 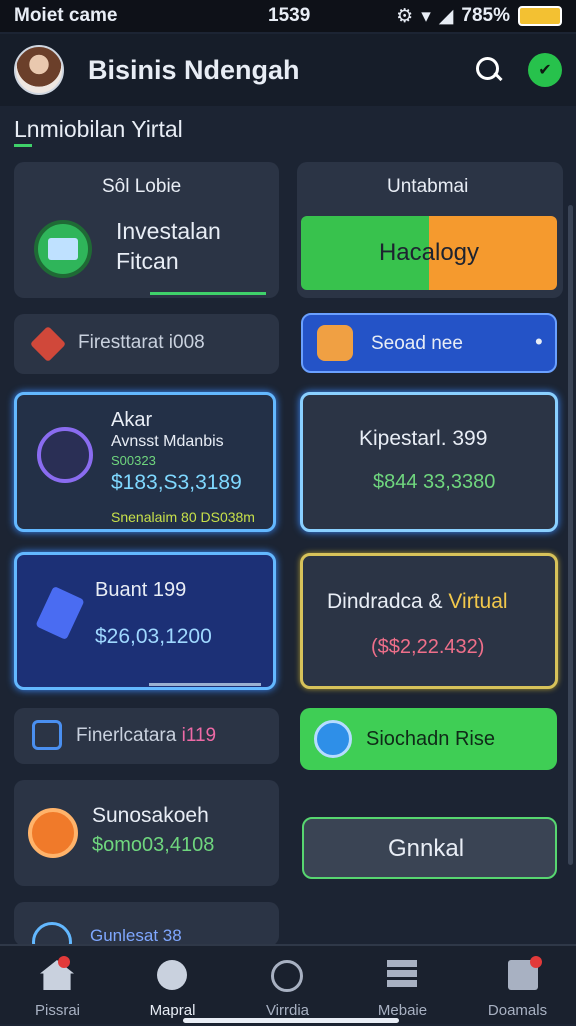 I want to click on status-bar: Moiet came 1539 ⚙ ▾ ◢ 785%, so click(x=288, y=16).